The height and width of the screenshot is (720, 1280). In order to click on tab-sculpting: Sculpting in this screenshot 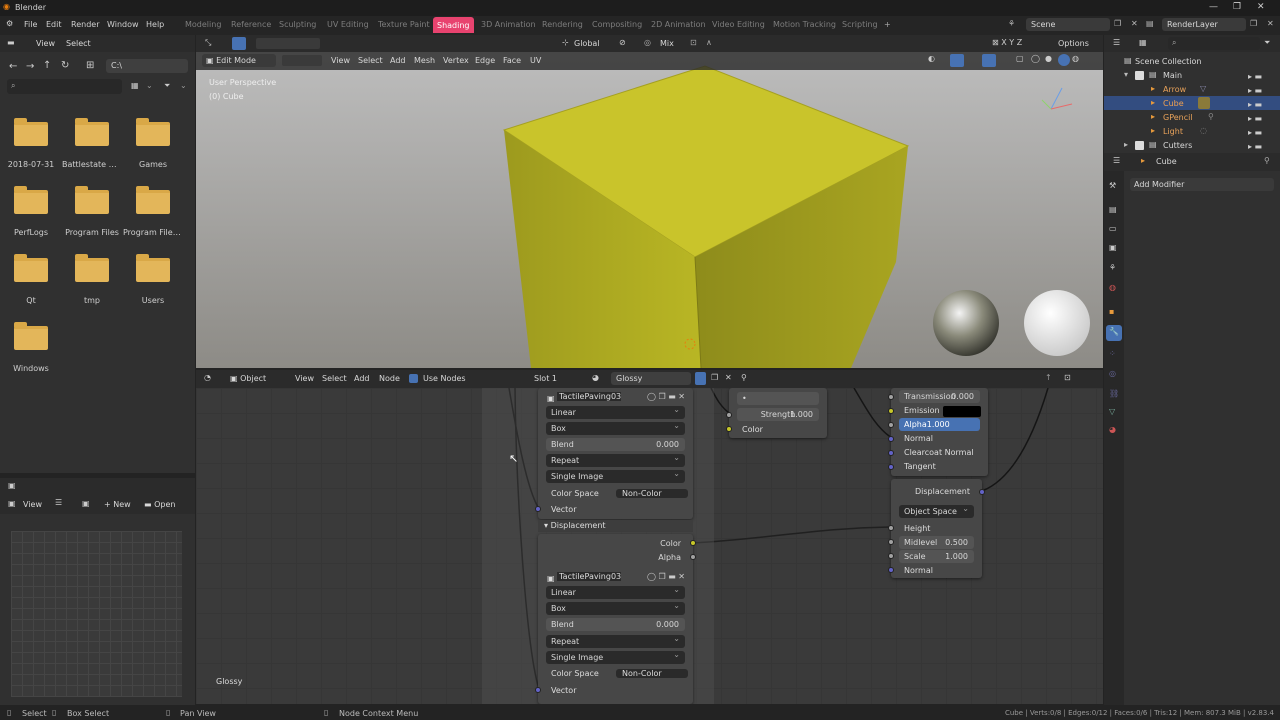, I will do `click(297, 24)`.